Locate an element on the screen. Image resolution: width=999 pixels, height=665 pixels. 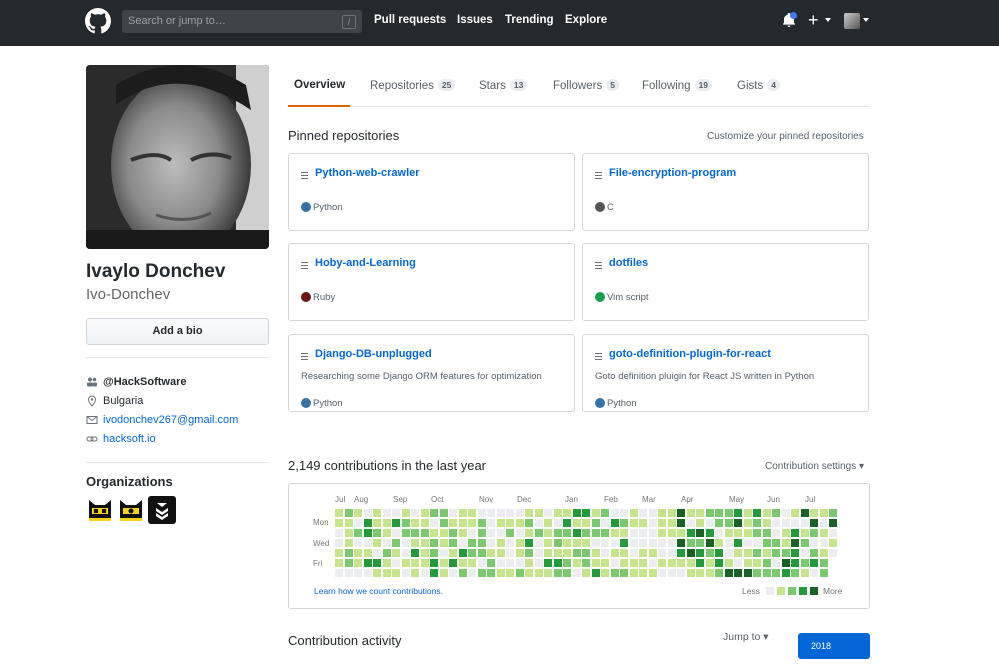
jump-to-dropdown: Jump to ▾ is located at coordinates (746, 637).